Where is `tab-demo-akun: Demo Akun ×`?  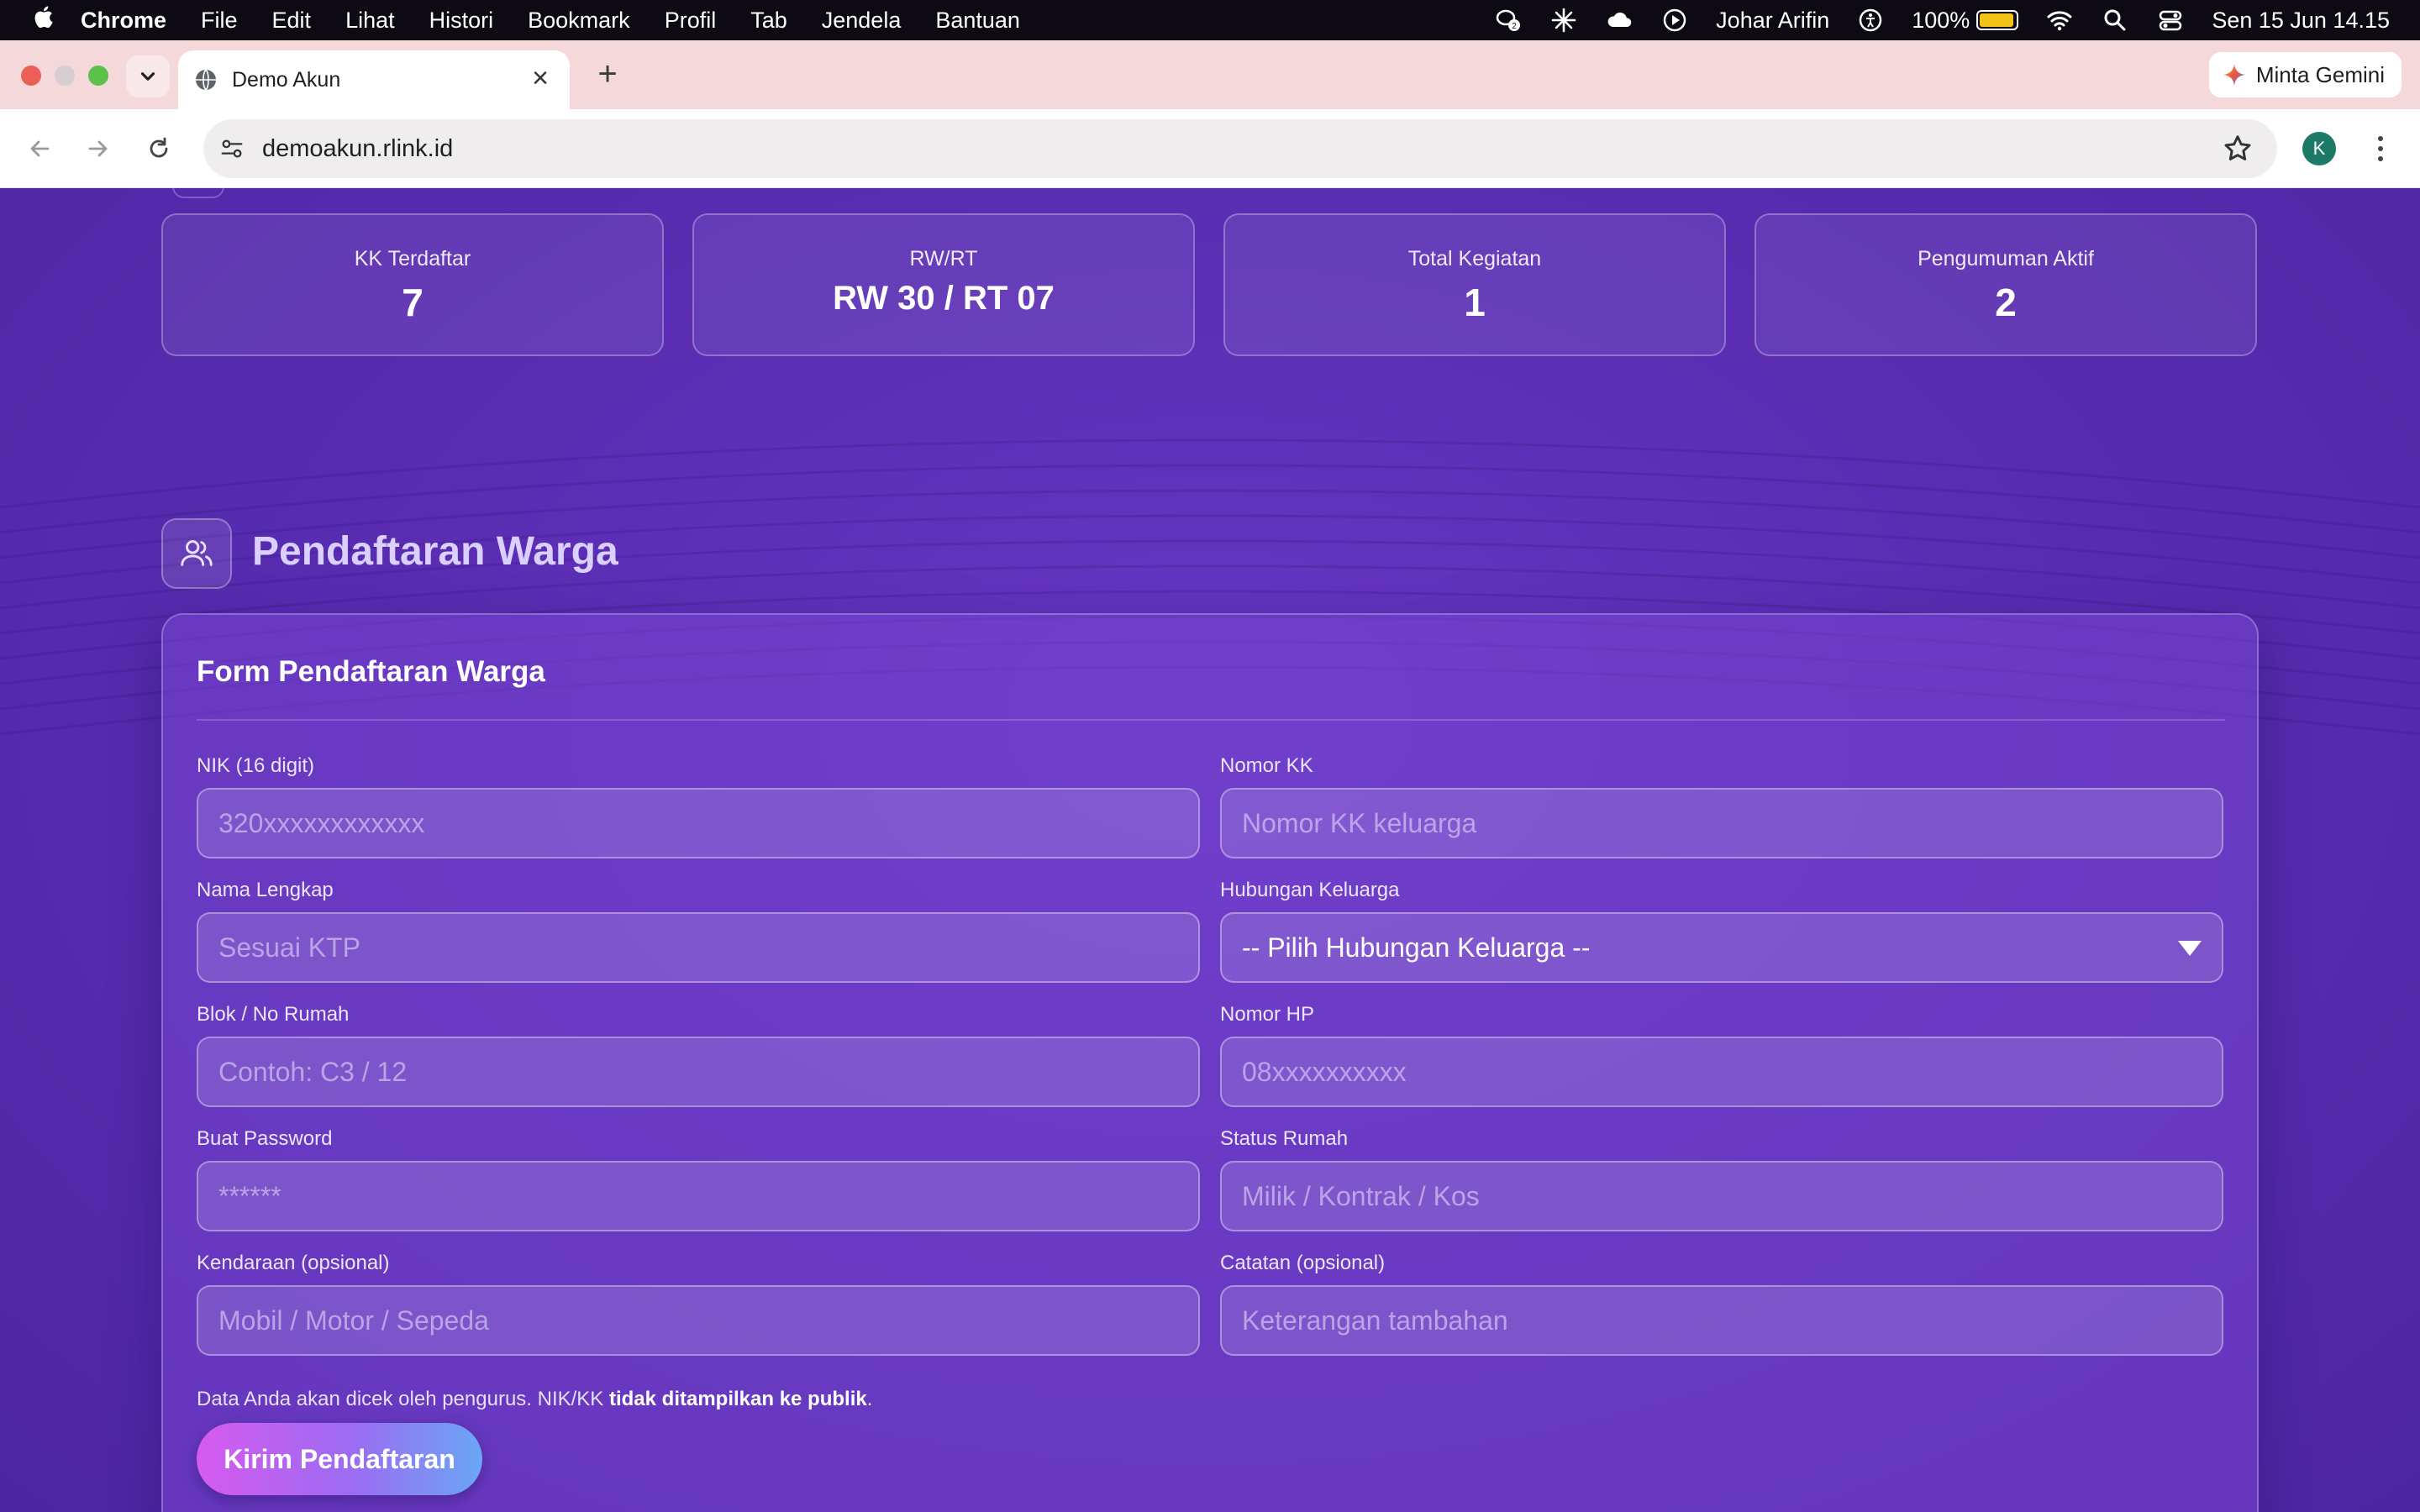
tab-demo-akun: Demo Akun × is located at coordinates (374, 79).